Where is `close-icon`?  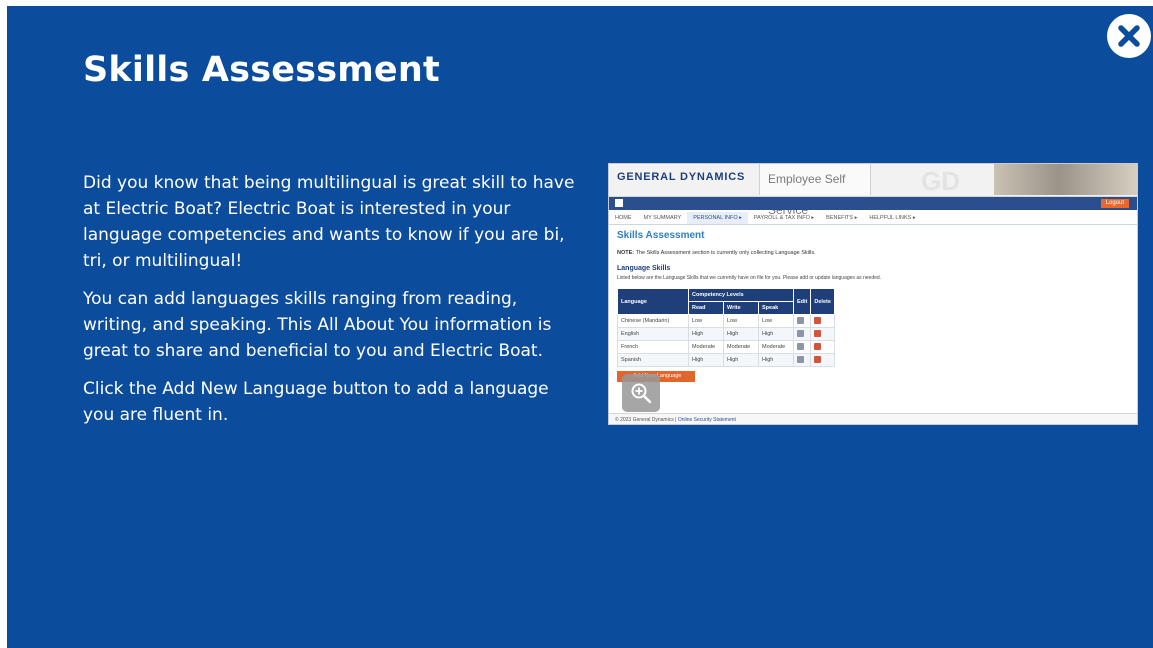 close-icon is located at coordinates (1129, 36).